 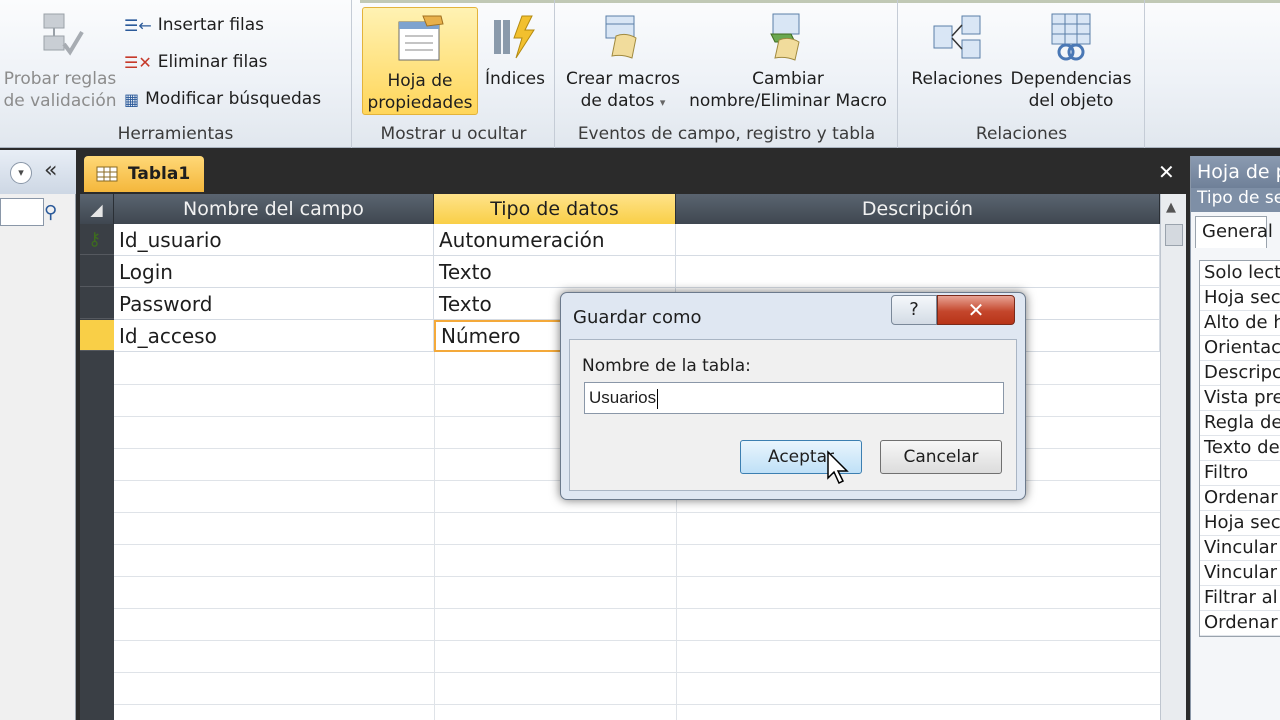 I want to click on tab-general: General, so click(x=1234, y=232).